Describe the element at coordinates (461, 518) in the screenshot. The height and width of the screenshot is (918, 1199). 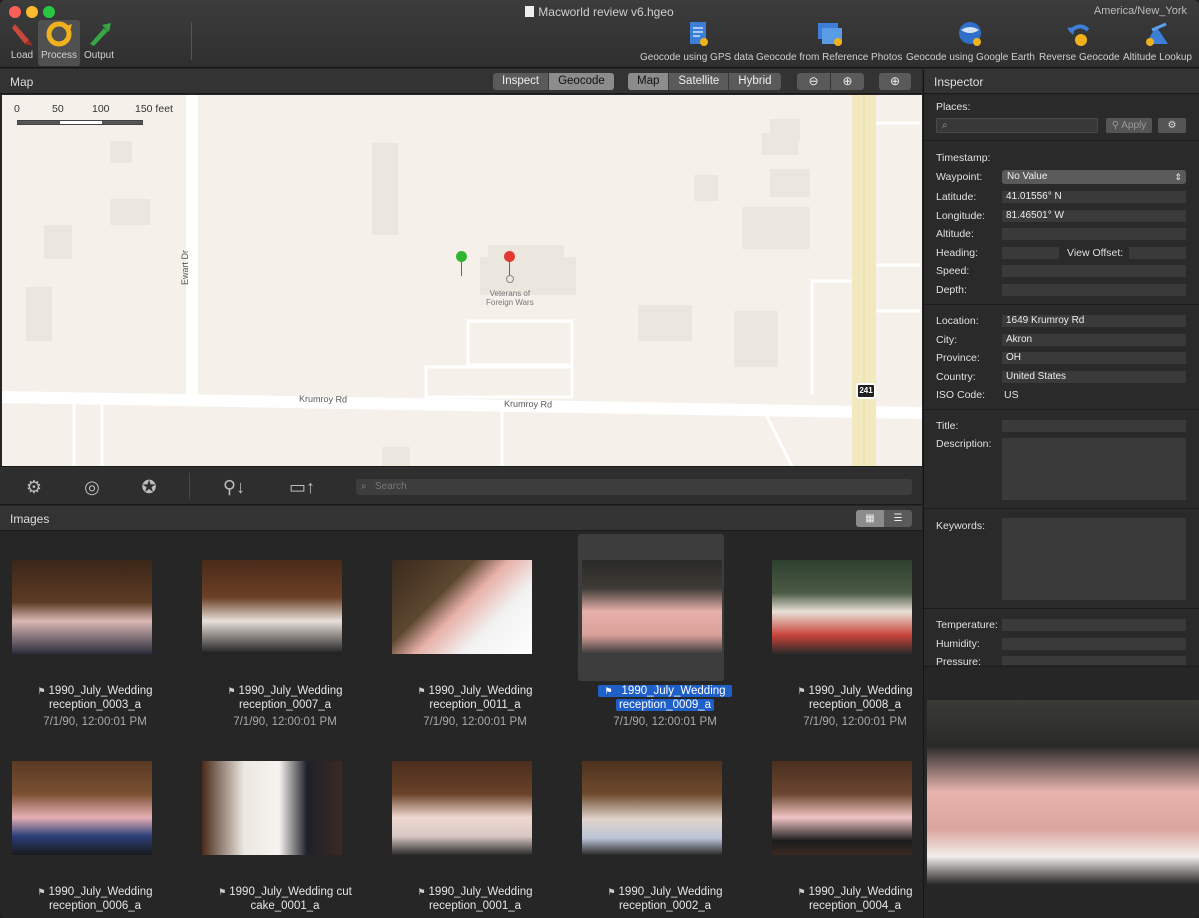
I see `images-header: Images ▦ ☰` at that location.